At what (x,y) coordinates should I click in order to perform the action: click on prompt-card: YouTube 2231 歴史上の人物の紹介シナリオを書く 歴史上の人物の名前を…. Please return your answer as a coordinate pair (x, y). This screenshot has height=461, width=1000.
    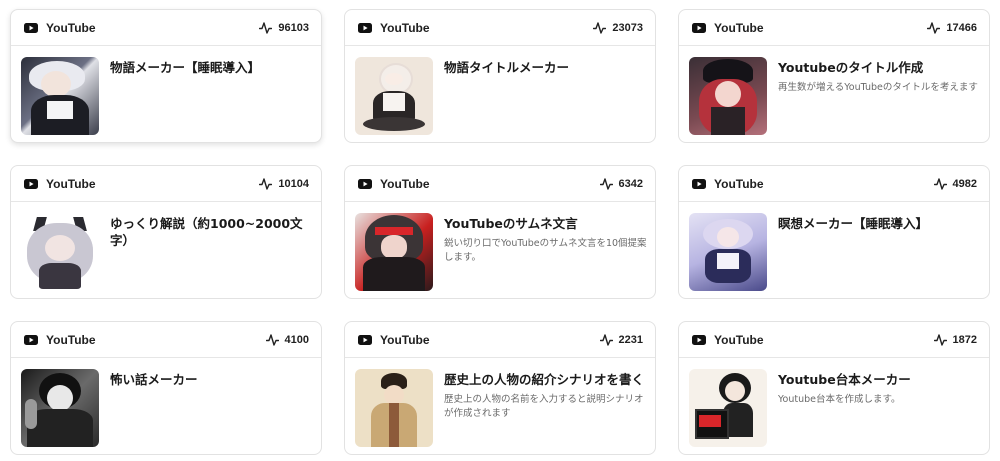
    Looking at the image, I should click on (500, 388).